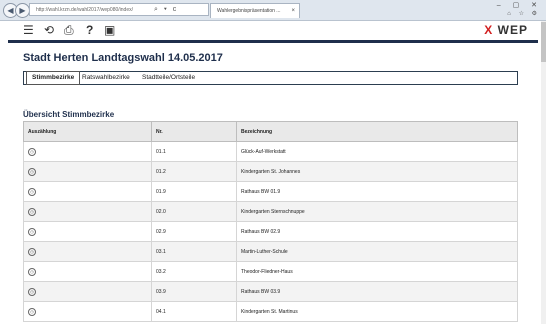 This screenshot has height=324, width=546. I want to click on table-row: ◷ 04.1 Kindergarten St. Martinus, so click(270, 311).